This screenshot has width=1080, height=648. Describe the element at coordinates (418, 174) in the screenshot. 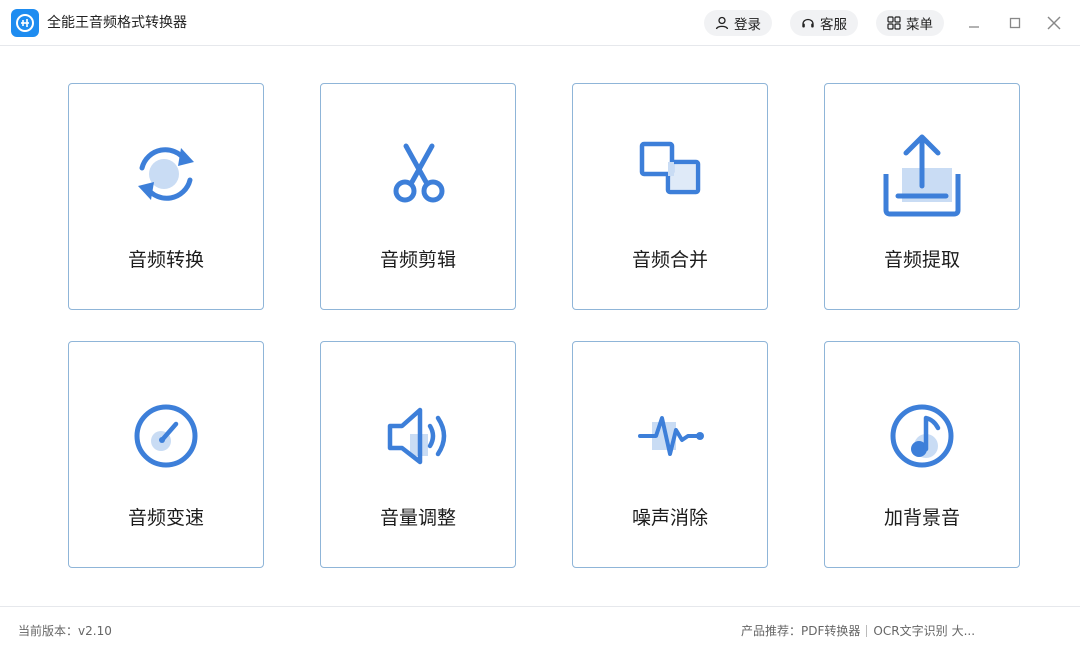

I see `scissors-icon` at that location.